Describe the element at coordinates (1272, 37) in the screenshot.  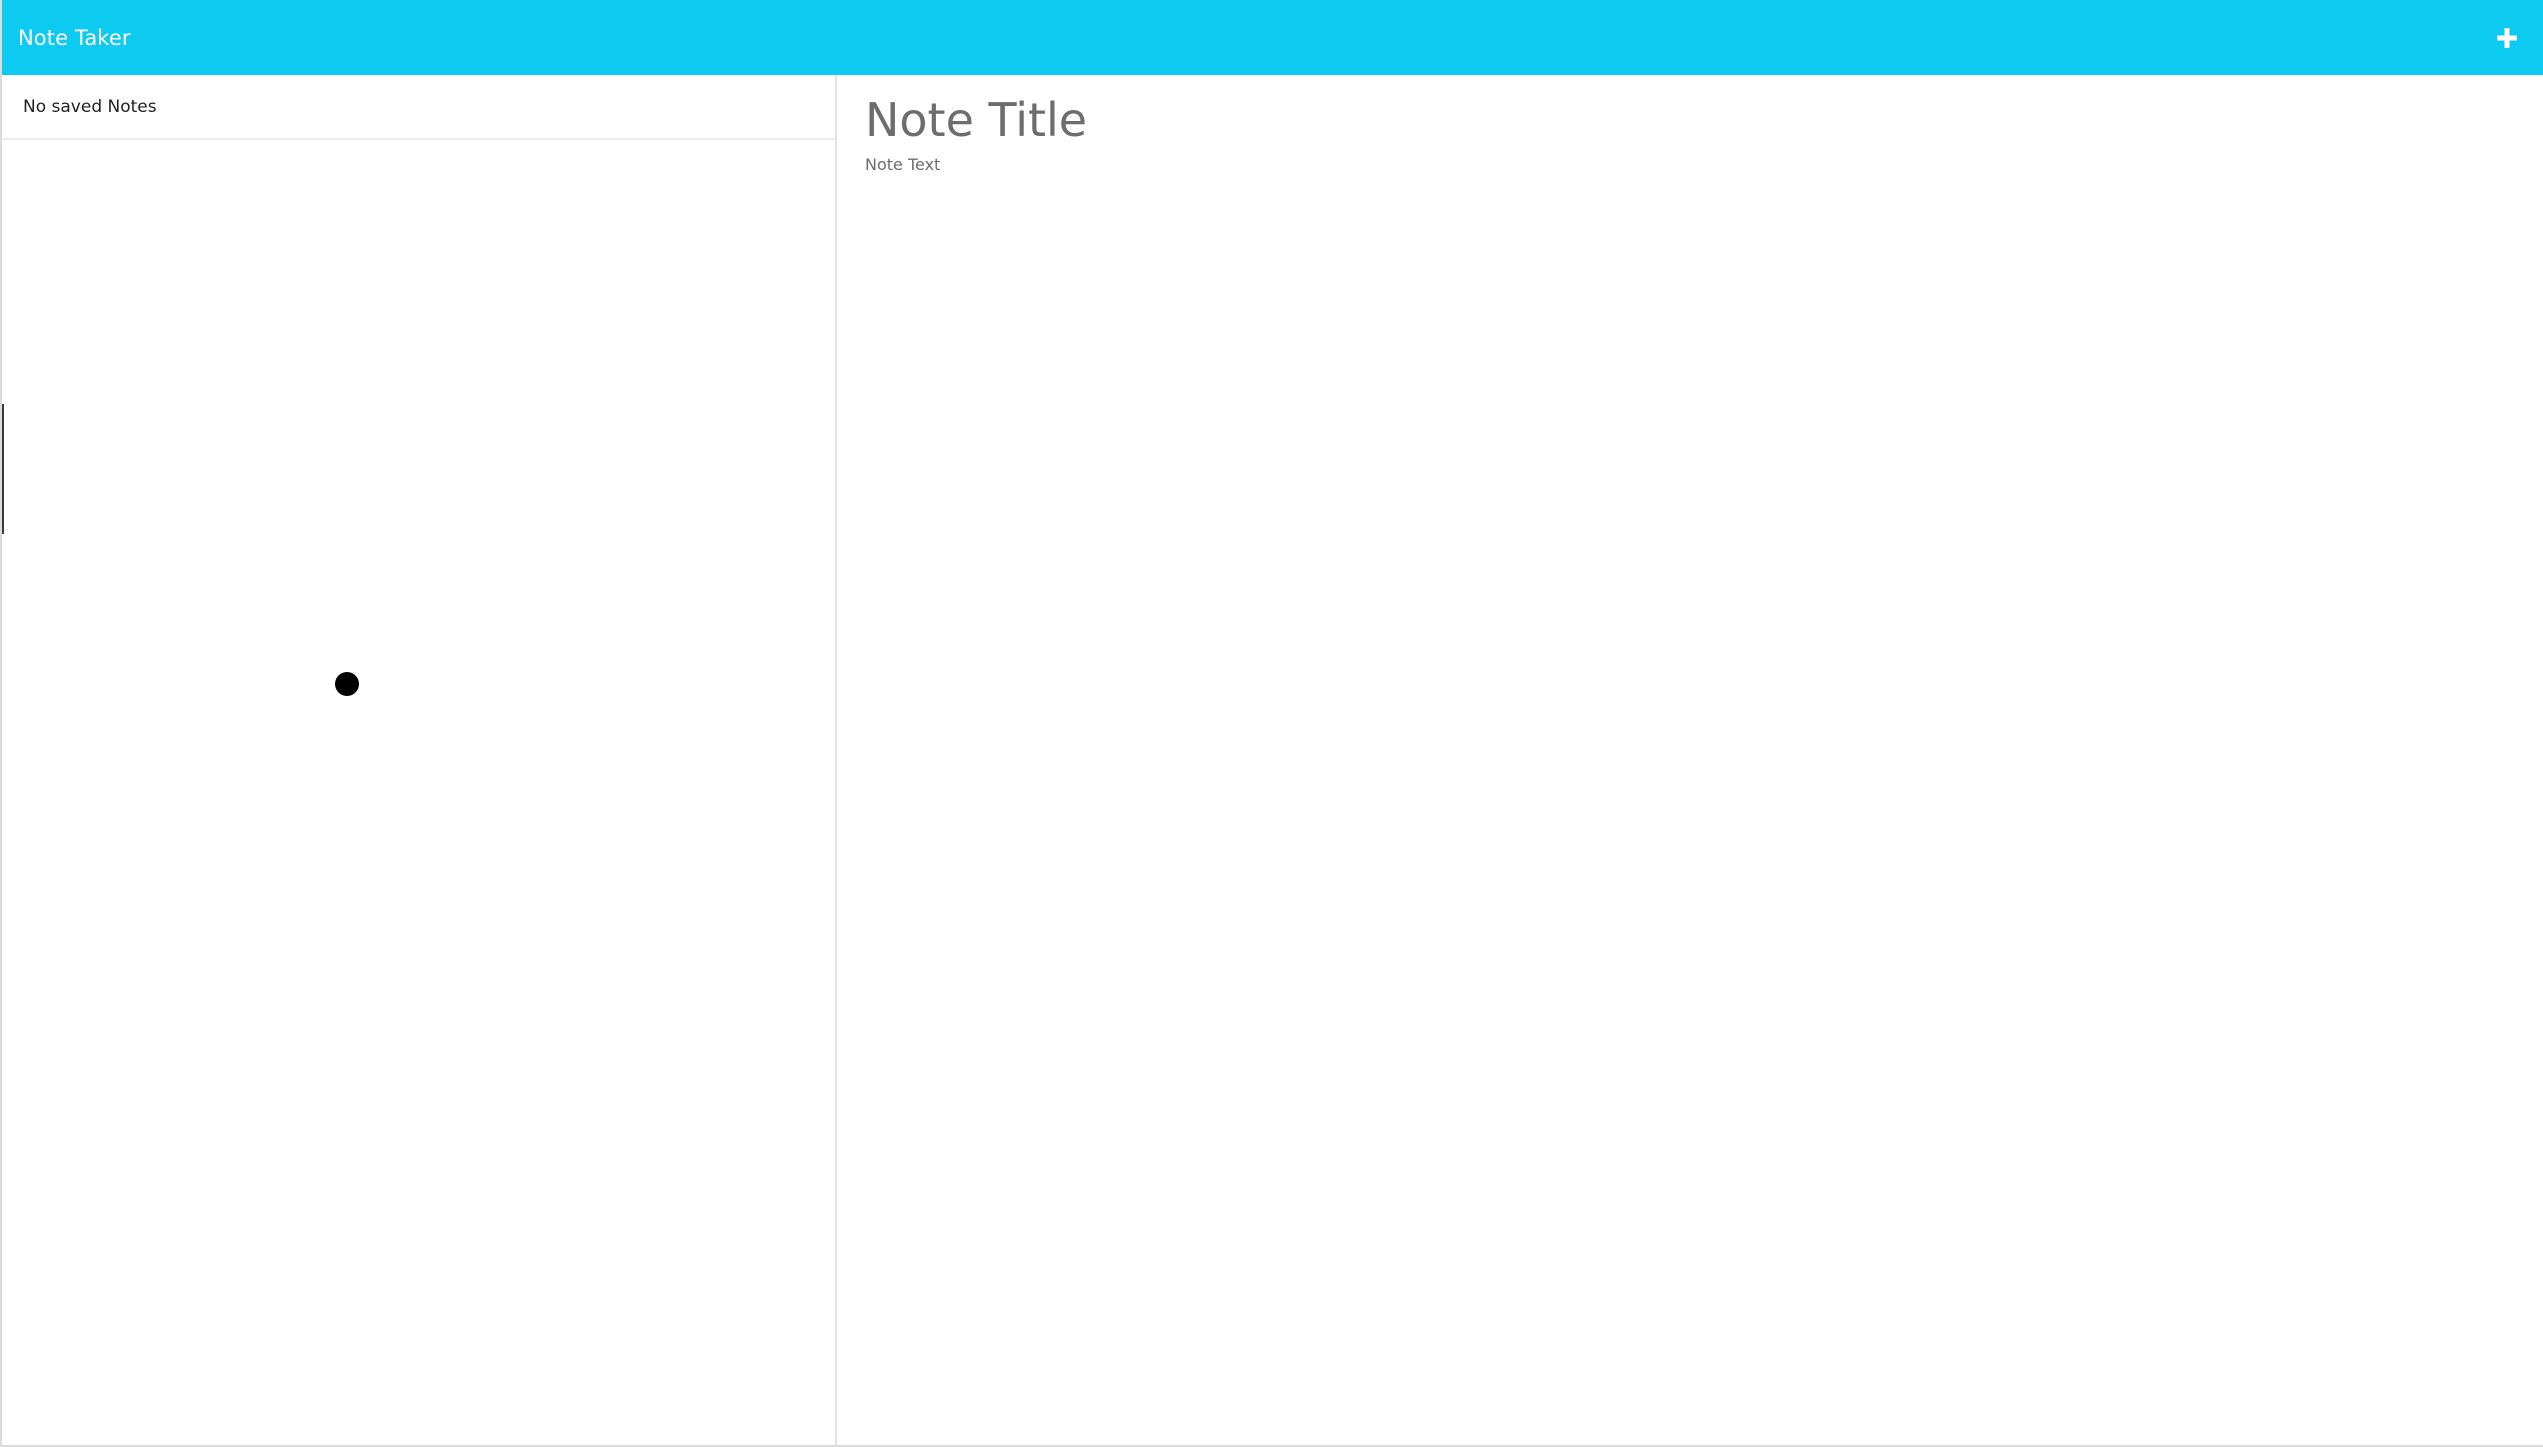
I see `navbar: Note Taker` at that location.